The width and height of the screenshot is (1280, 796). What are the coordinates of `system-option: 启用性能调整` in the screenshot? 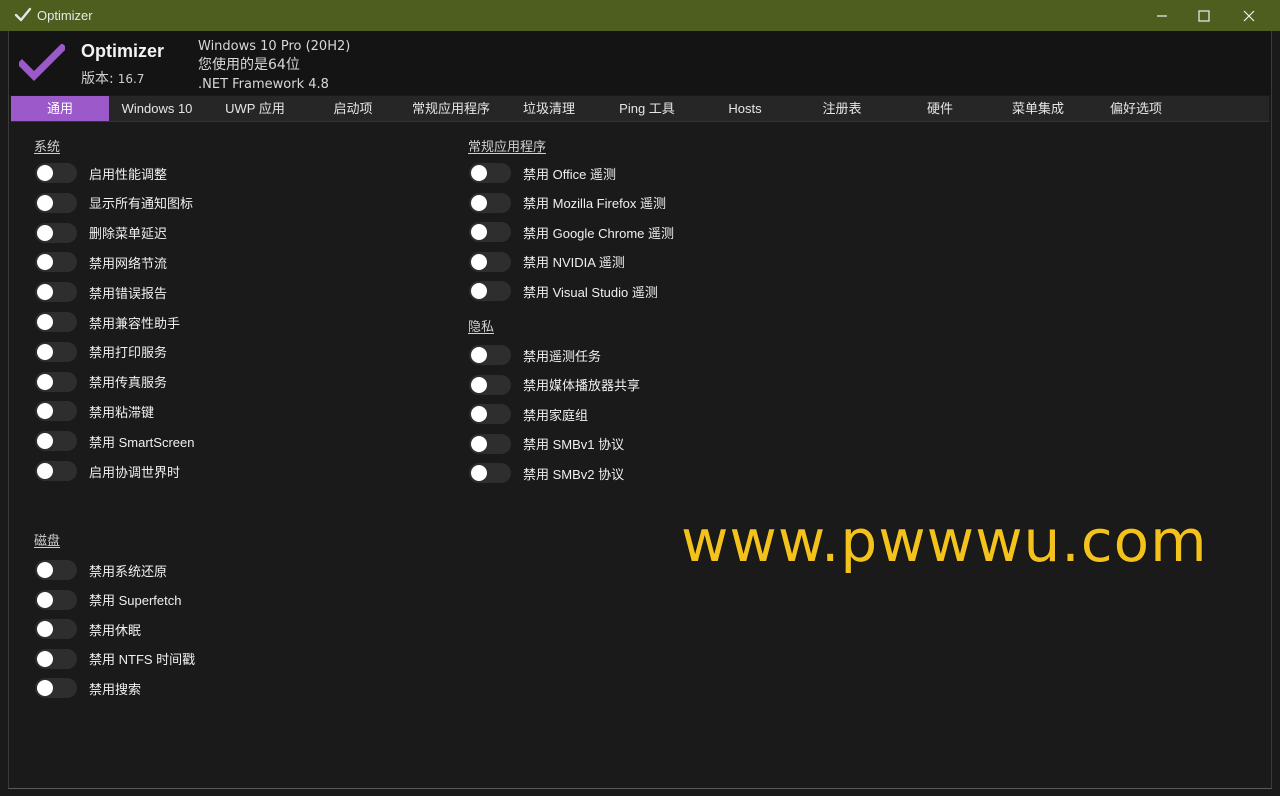 It's located at (101, 173).